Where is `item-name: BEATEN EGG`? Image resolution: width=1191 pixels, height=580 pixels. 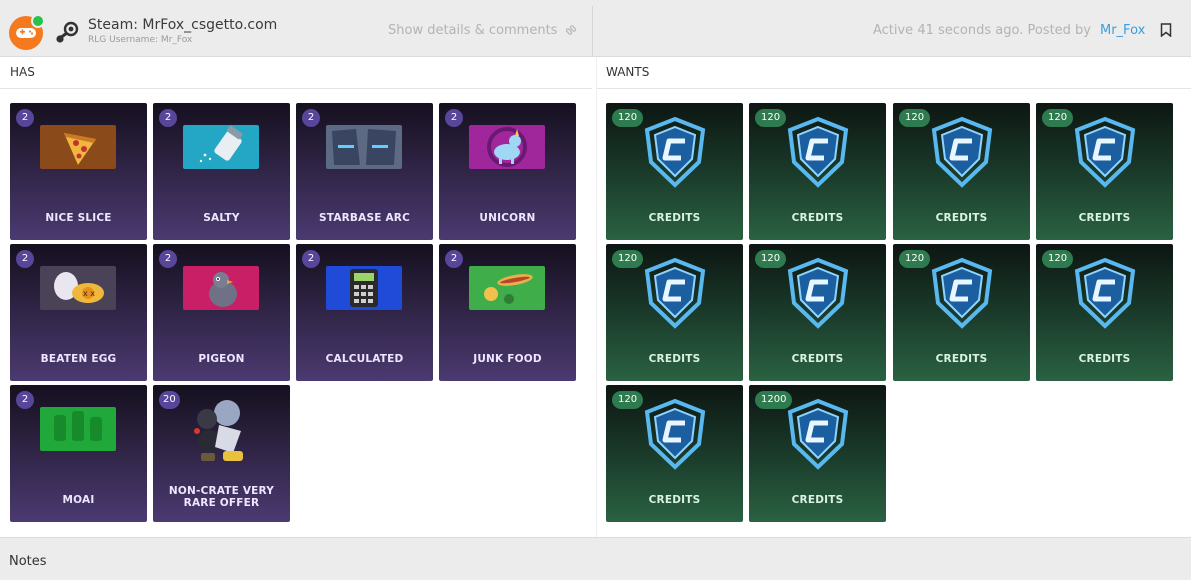 item-name: BEATEN EGG is located at coordinates (78, 359).